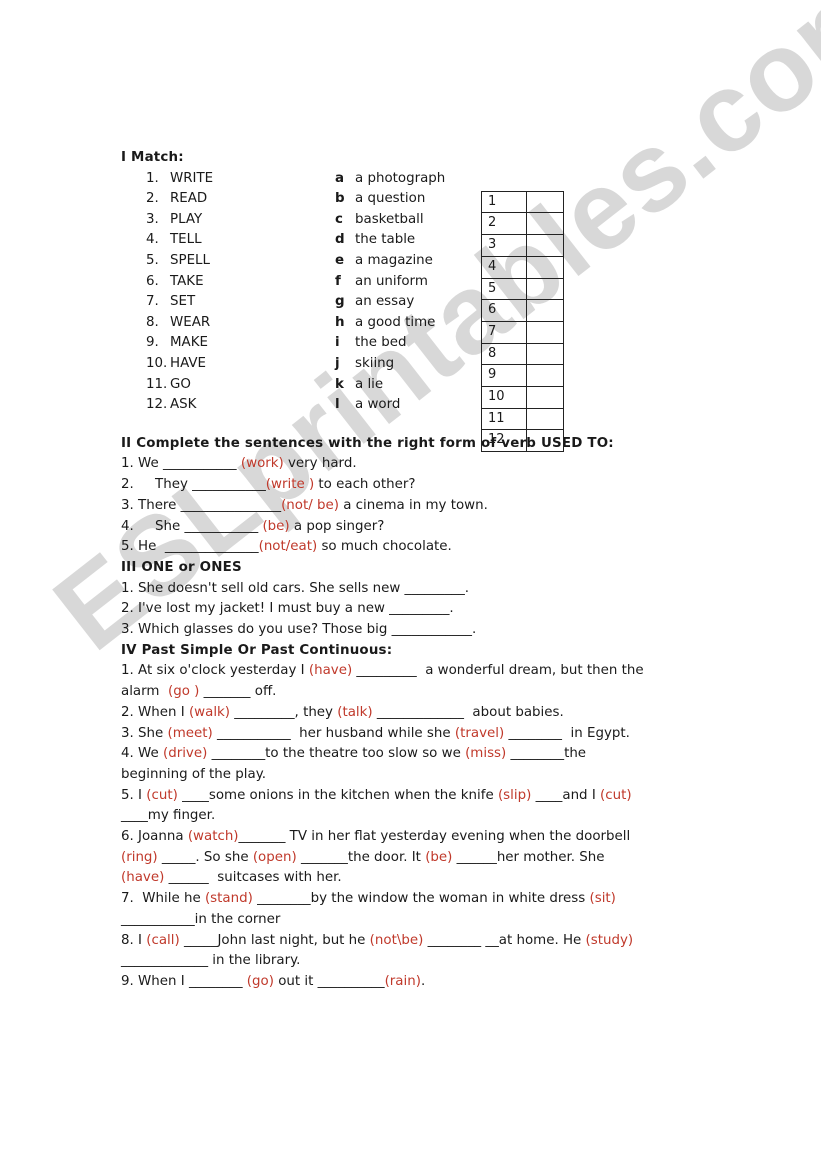 The width and height of the screenshot is (821, 1169). What do you see at coordinates (609, 940) in the screenshot?
I see `verb-cue: (study)` at bounding box center [609, 940].